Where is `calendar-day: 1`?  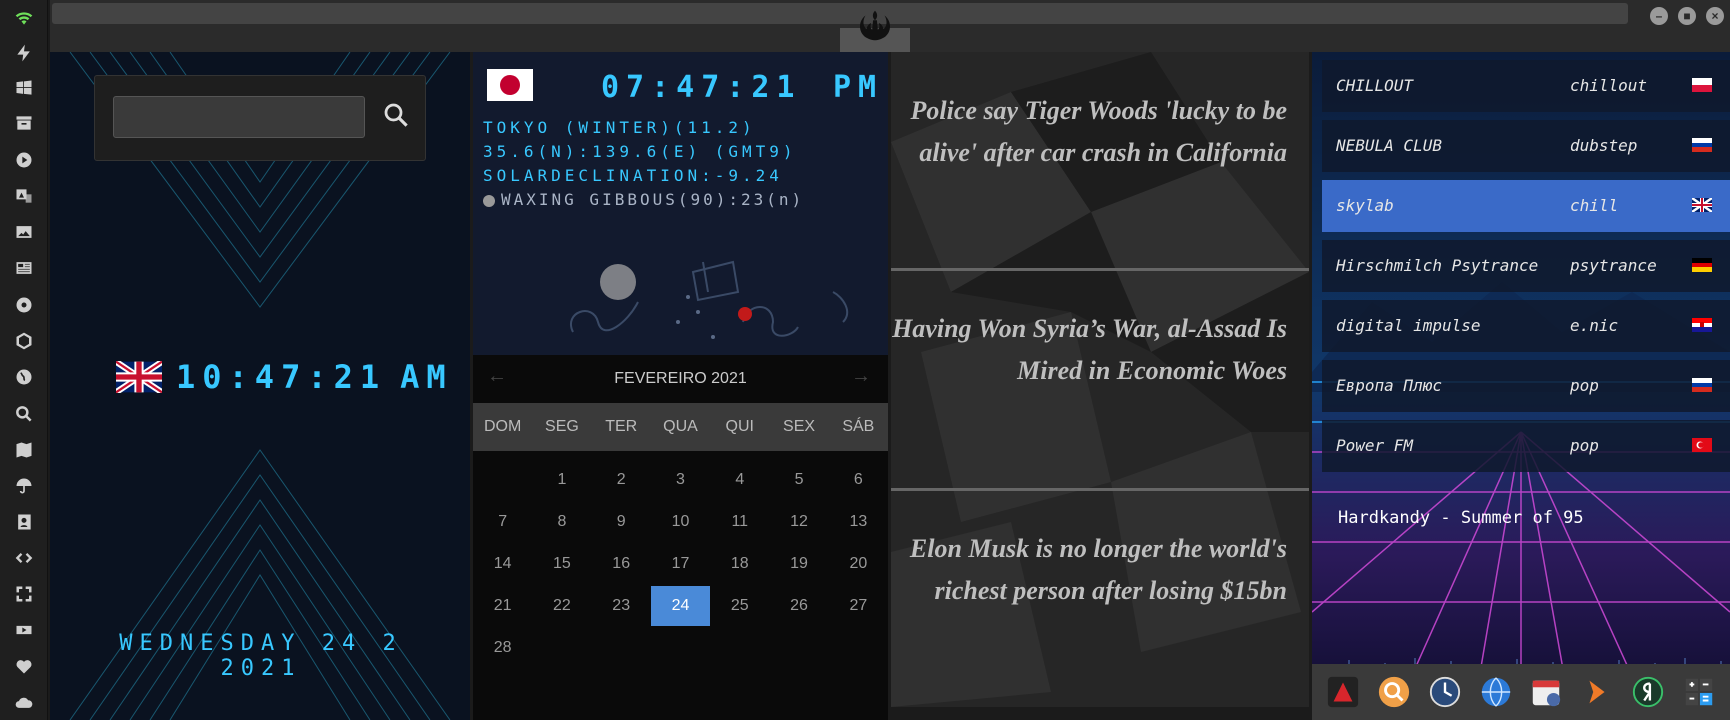
calendar-day: 1 is located at coordinates (561, 480).